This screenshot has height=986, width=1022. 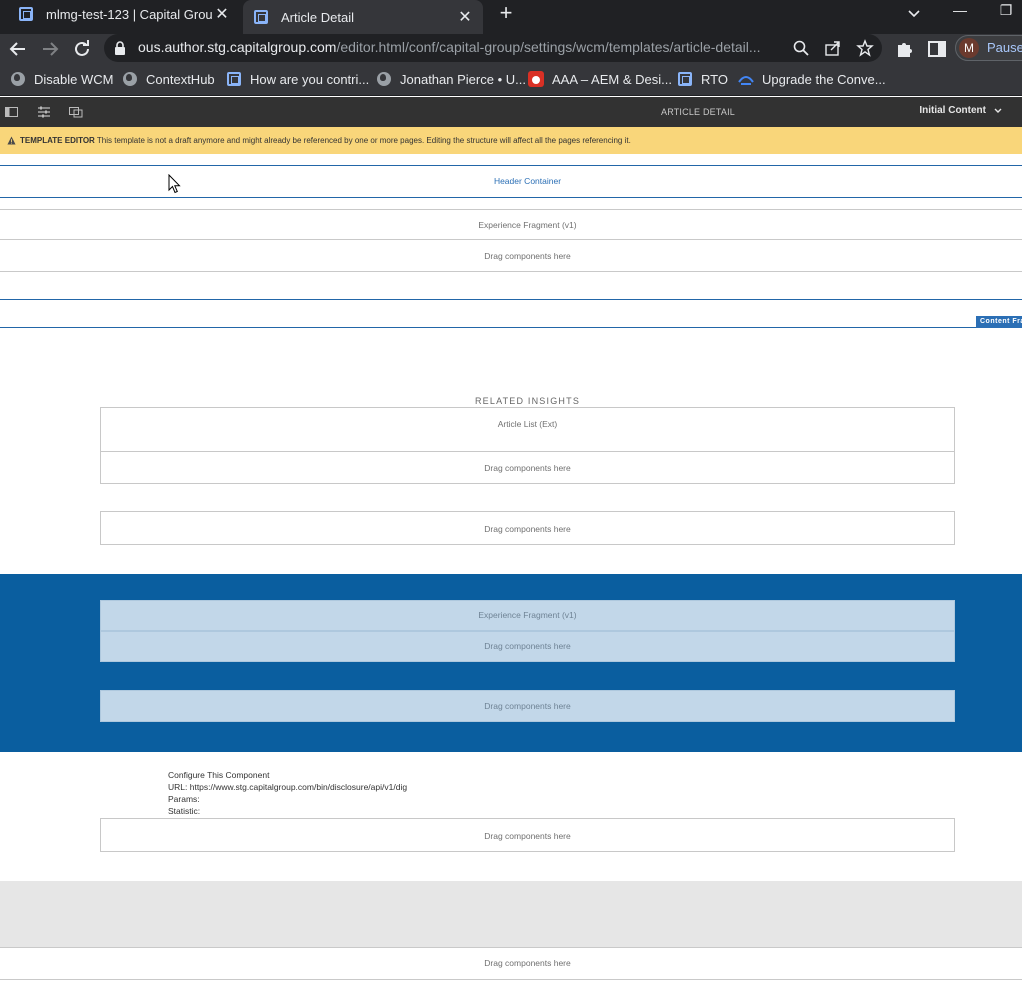 What do you see at coordinates (969, 48) in the screenshot?
I see `avatar: M` at bounding box center [969, 48].